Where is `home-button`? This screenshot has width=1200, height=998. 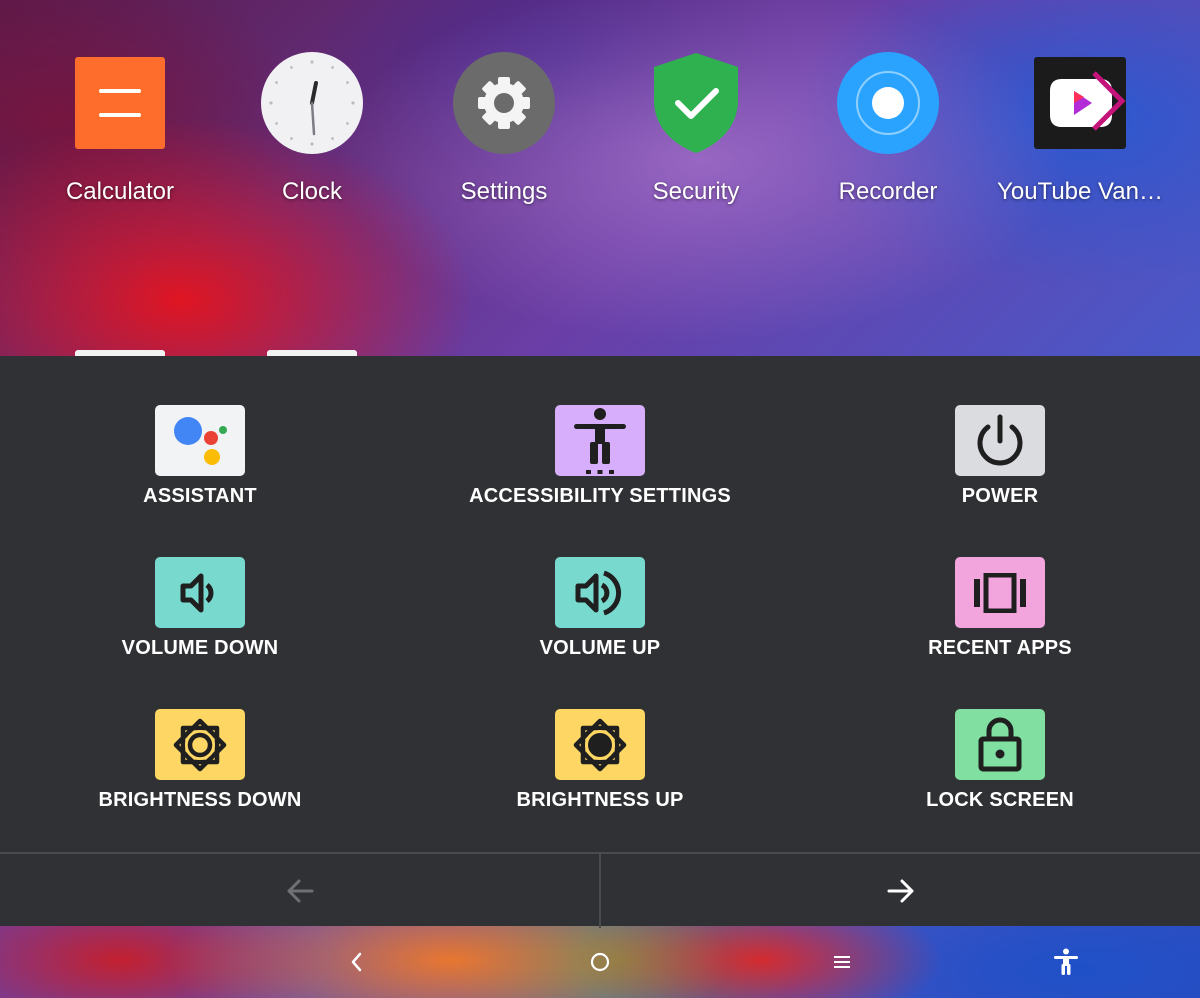
home-button is located at coordinates (600, 962).